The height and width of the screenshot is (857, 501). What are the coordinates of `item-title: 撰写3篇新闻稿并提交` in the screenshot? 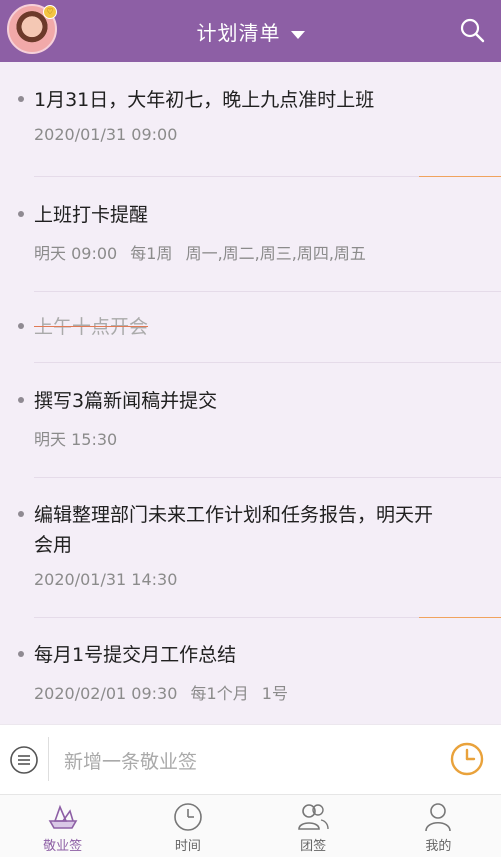 It's located at (126, 401).